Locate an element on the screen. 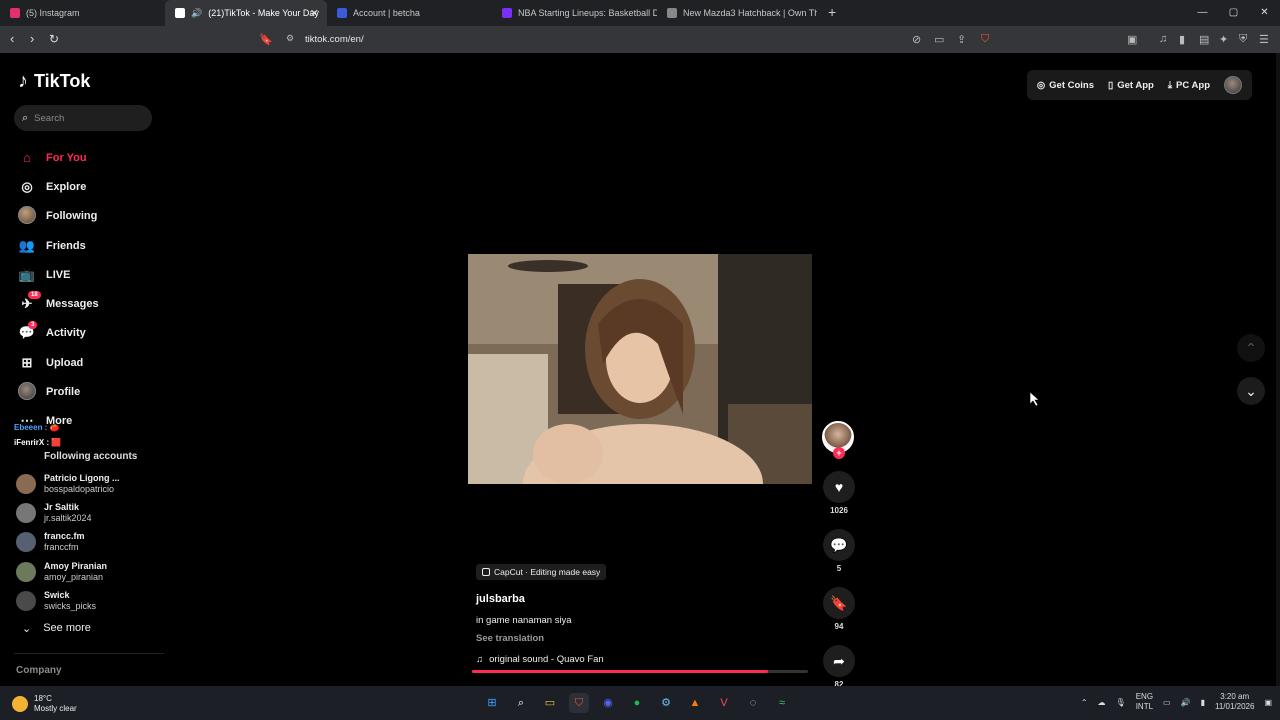 The height and width of the screenshot is (720, 1280). account-item: Patricio Ligong ... bosspaldopatricio is located at coordinates (86, 483).